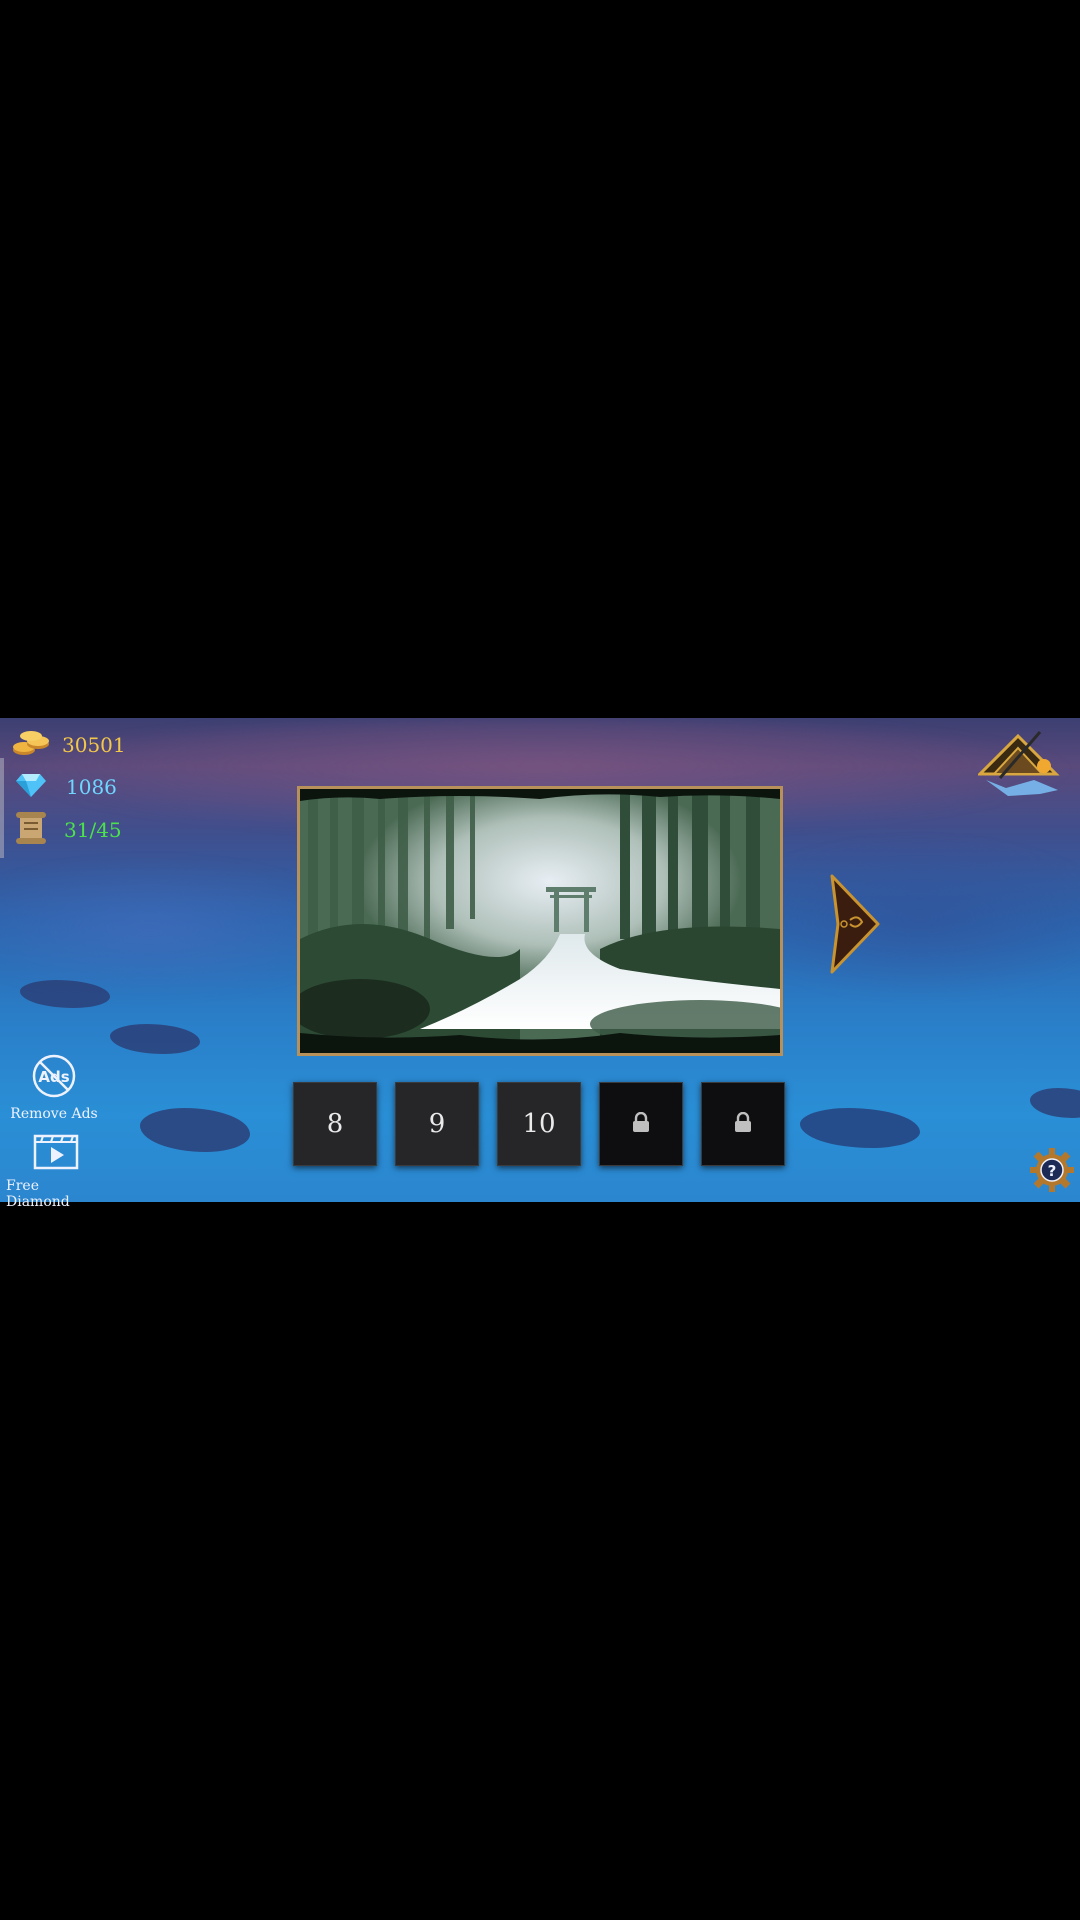 The width and height of the screenshot is (1080, 1920). I want to click on svg-text: Ads, so click(53, 1077).